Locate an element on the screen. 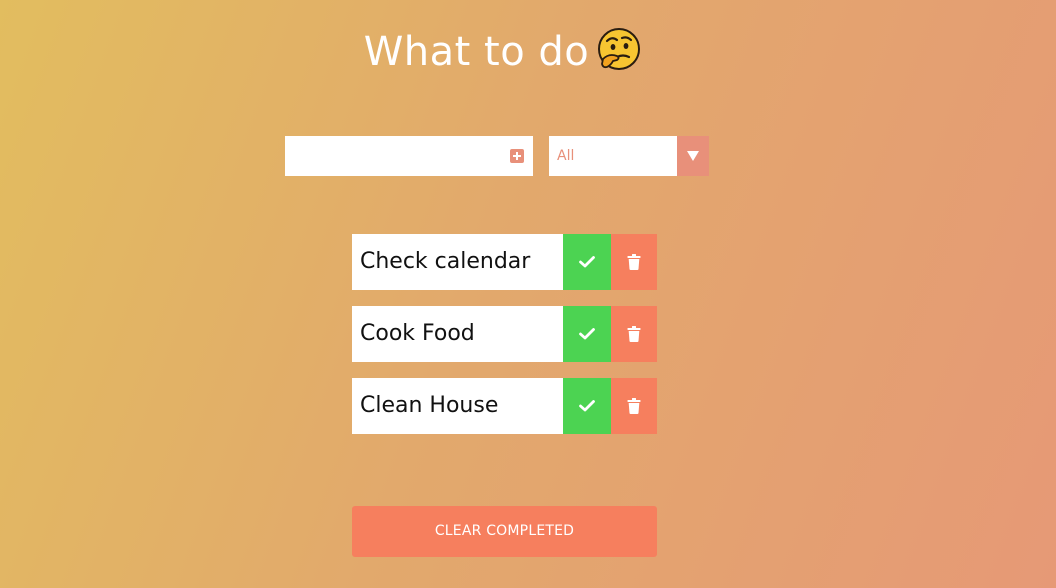  todo-list: Check calendar Cook Food Clean House is located at coordinates (504, 342).